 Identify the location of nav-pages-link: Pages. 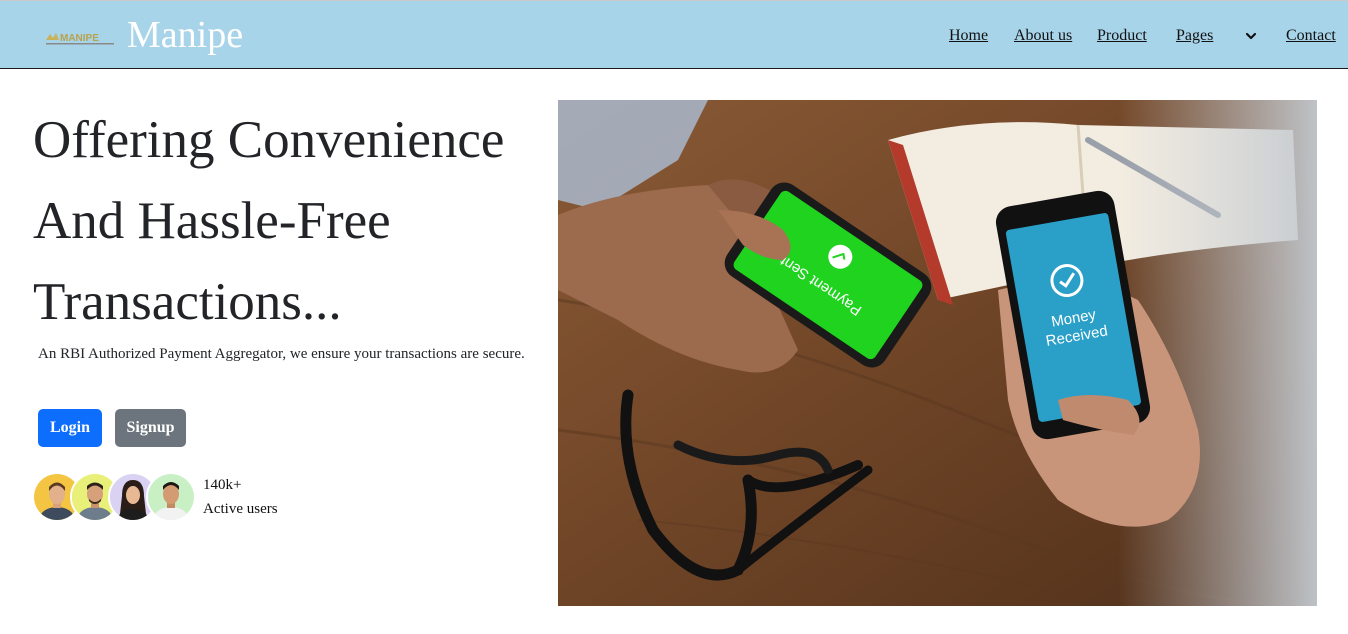
(1194, 36).